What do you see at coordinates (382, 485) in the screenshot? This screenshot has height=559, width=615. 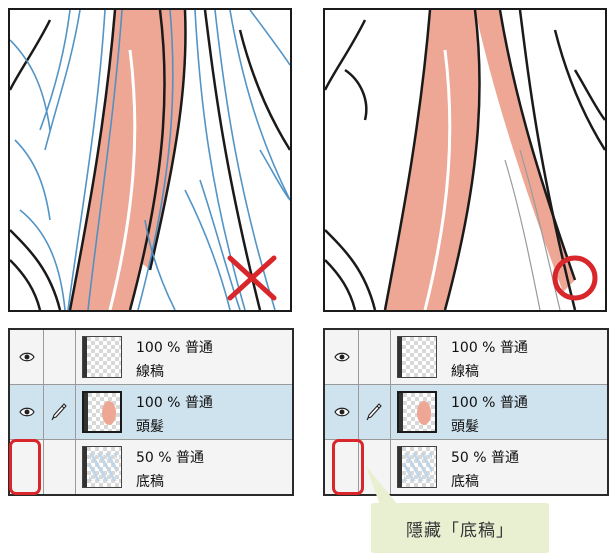 I see `callout-pointer` at bounding box center [382, 485].